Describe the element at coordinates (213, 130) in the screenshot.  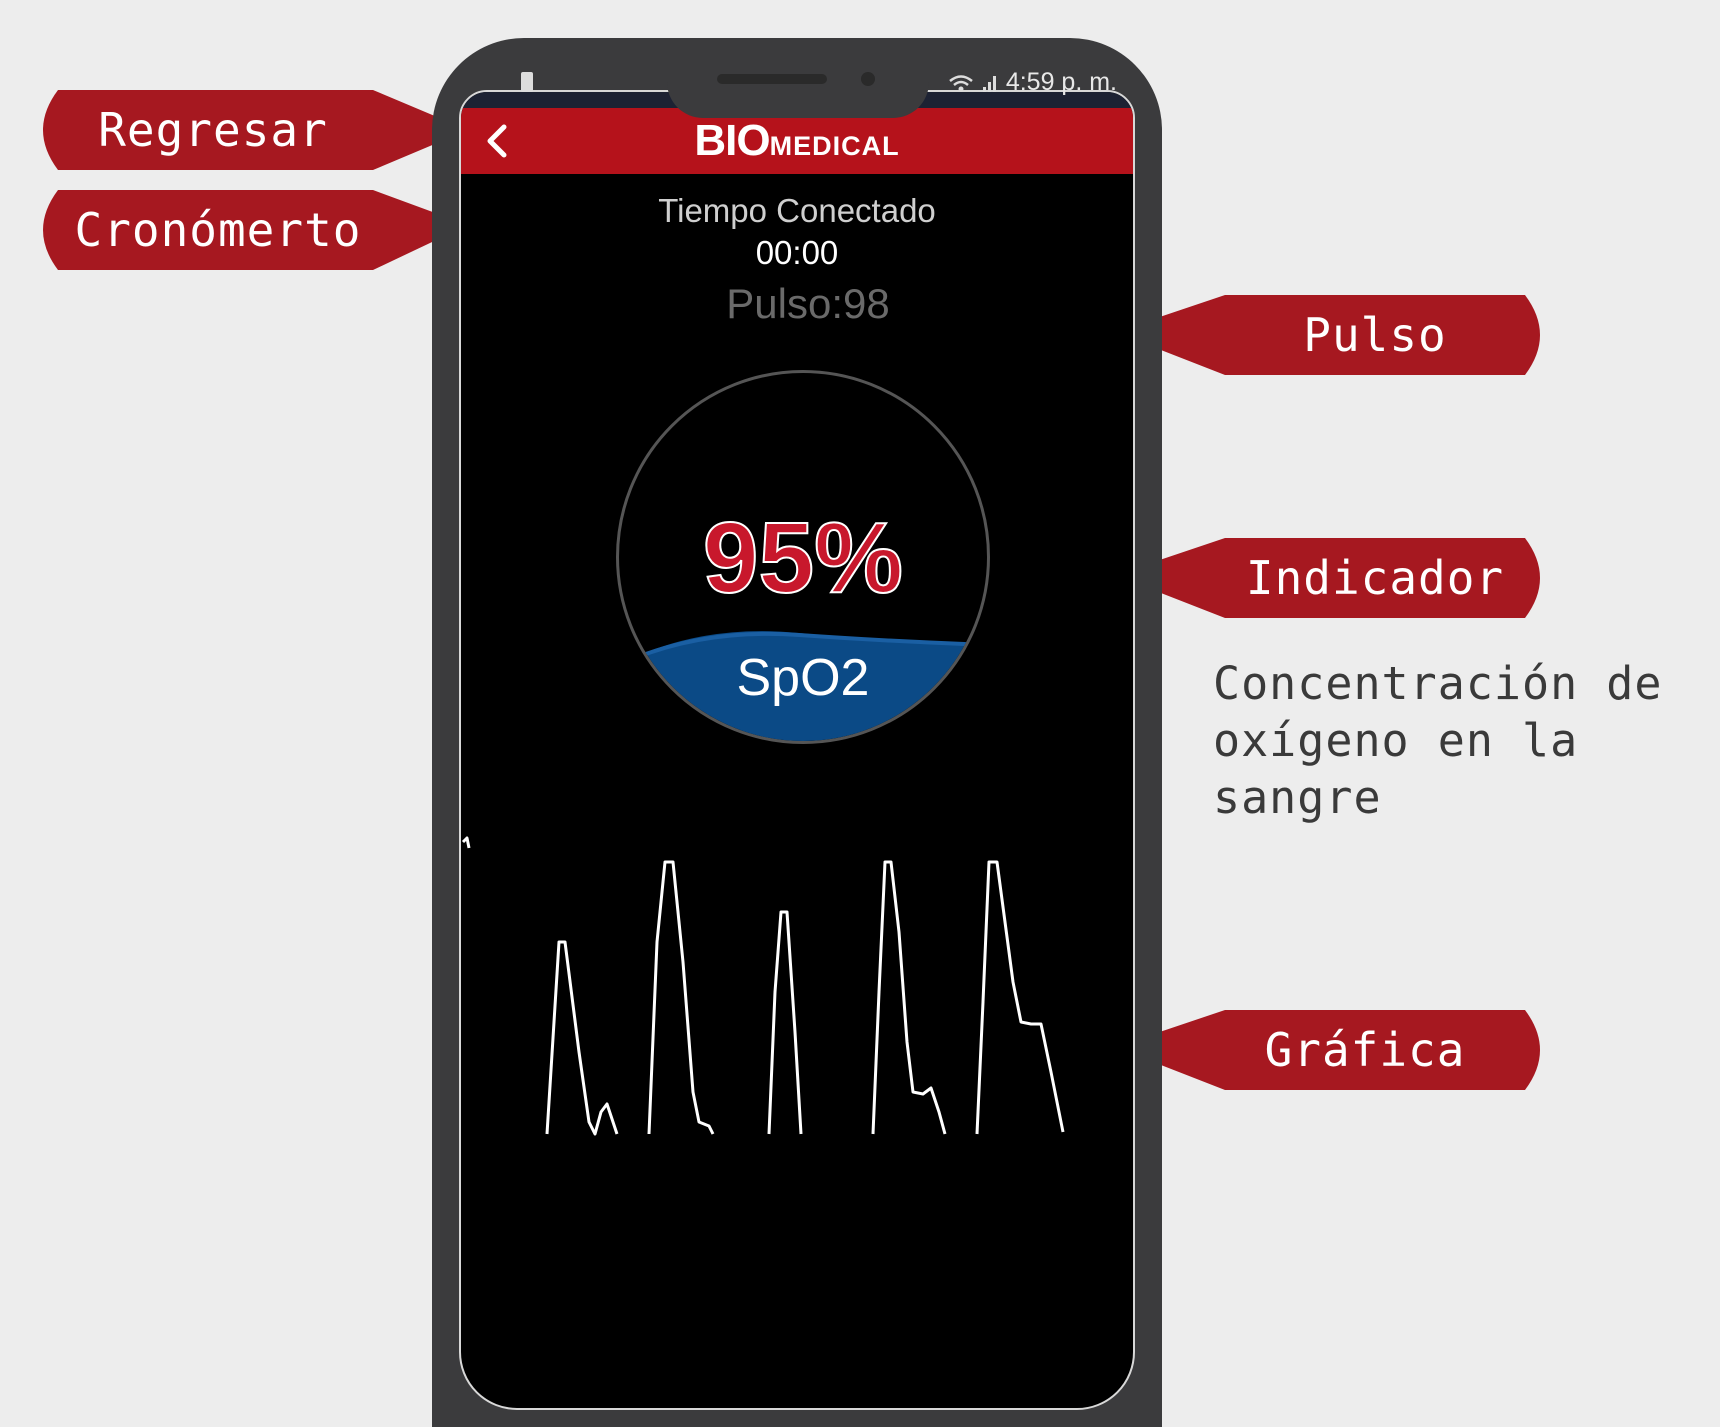
I see `callout-regresar-label: Regresar` at that location.